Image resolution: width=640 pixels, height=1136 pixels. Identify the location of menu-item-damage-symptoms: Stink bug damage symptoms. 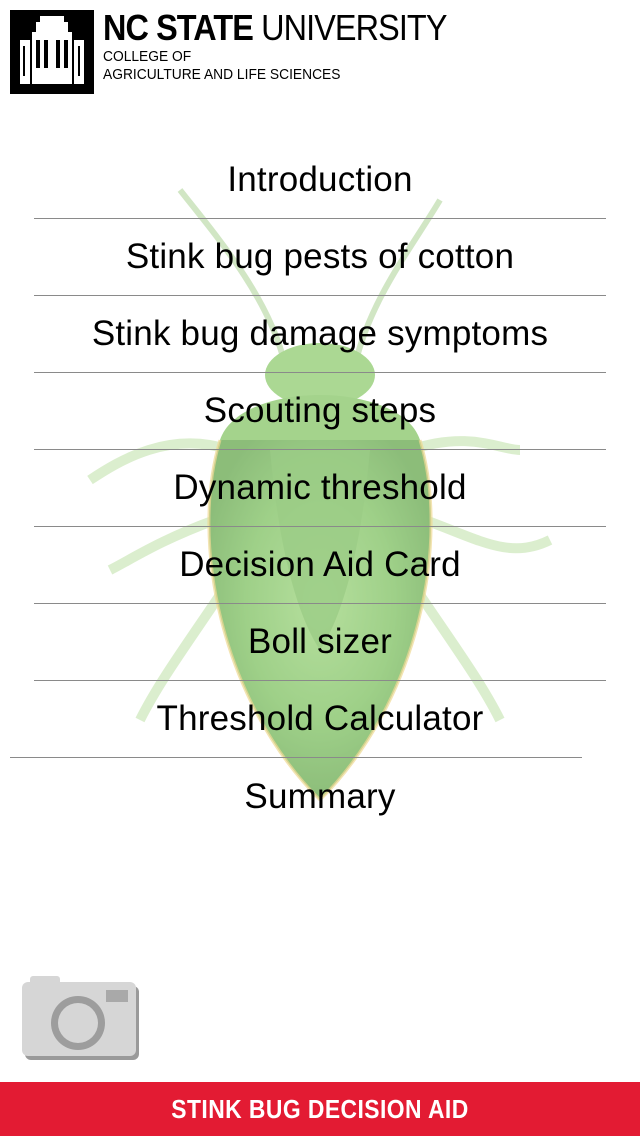
(320, 334).